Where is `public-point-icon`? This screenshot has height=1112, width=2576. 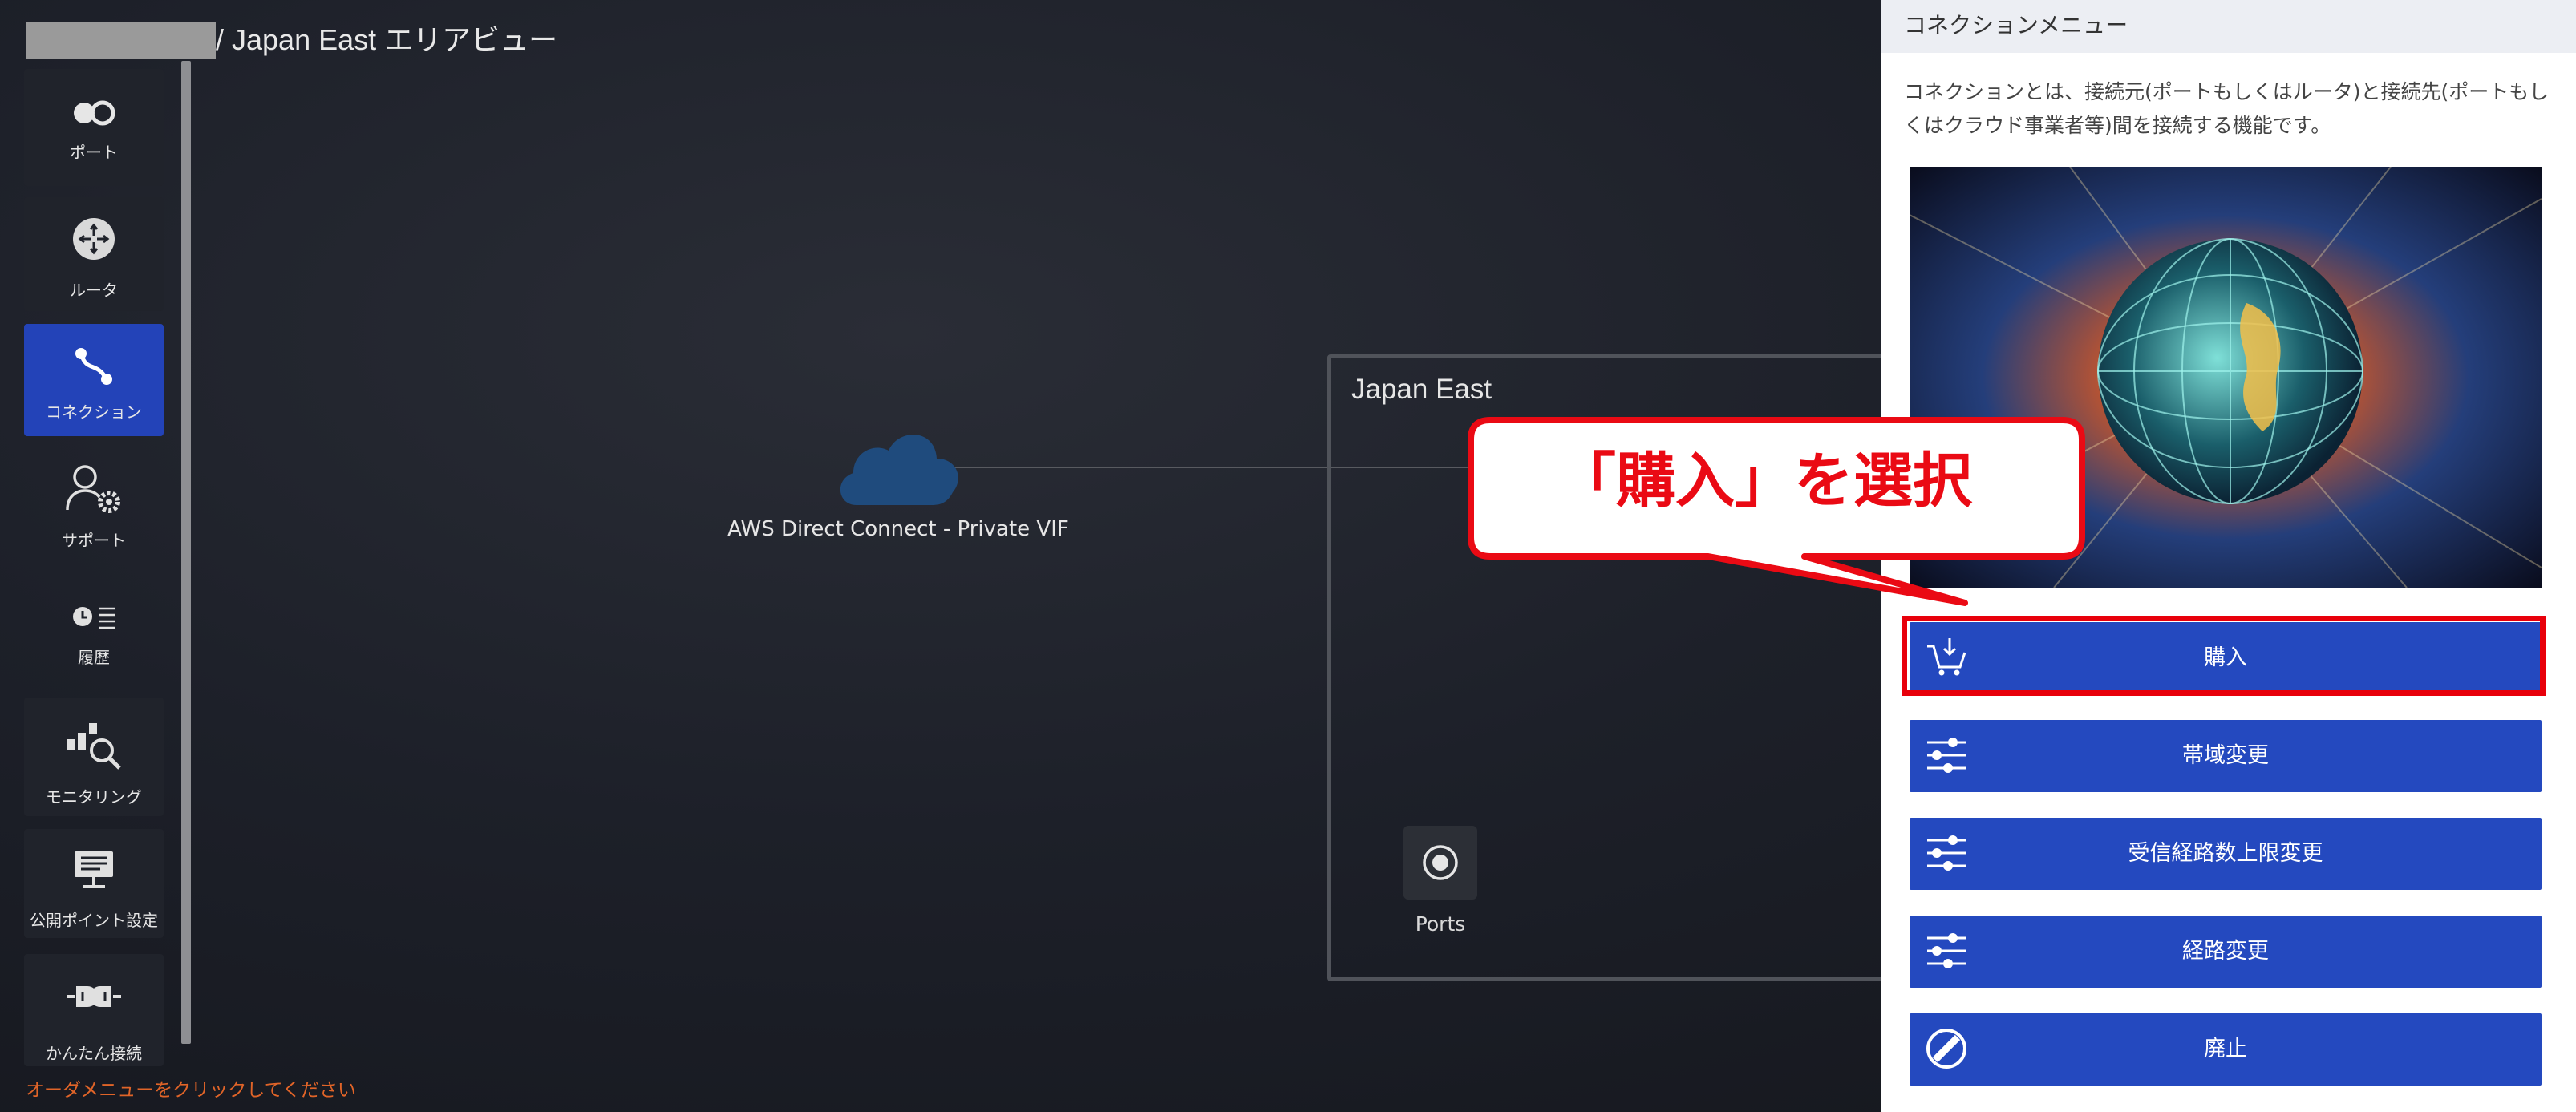 public-point-icon is located at coordinates (94, 869).